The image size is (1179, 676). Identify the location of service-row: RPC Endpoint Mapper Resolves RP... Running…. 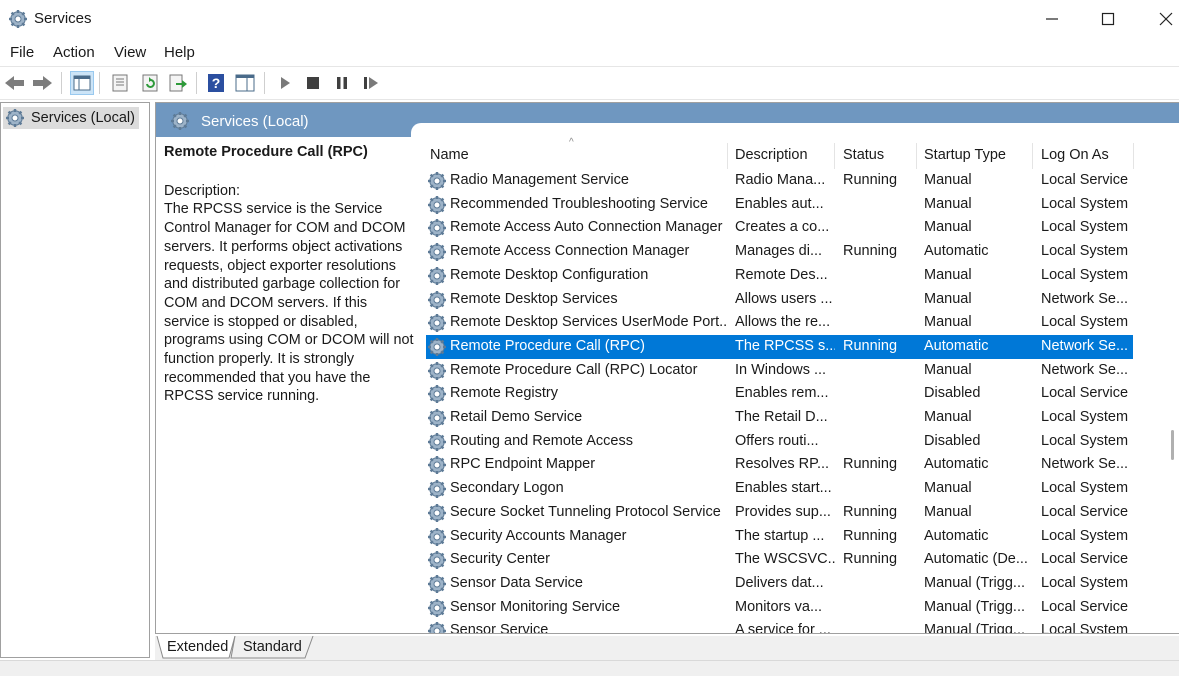
(779, 465).